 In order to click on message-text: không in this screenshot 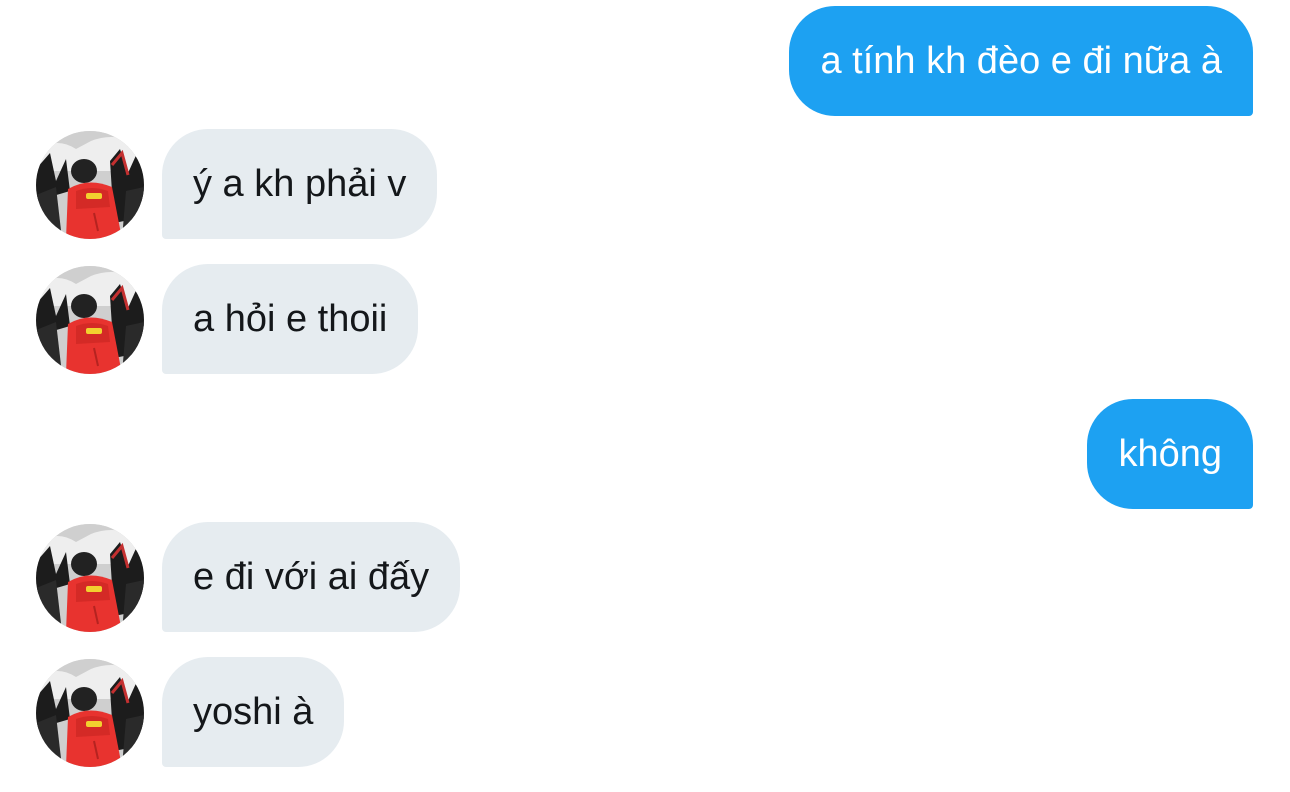, I will do `click(1170, 453)`.